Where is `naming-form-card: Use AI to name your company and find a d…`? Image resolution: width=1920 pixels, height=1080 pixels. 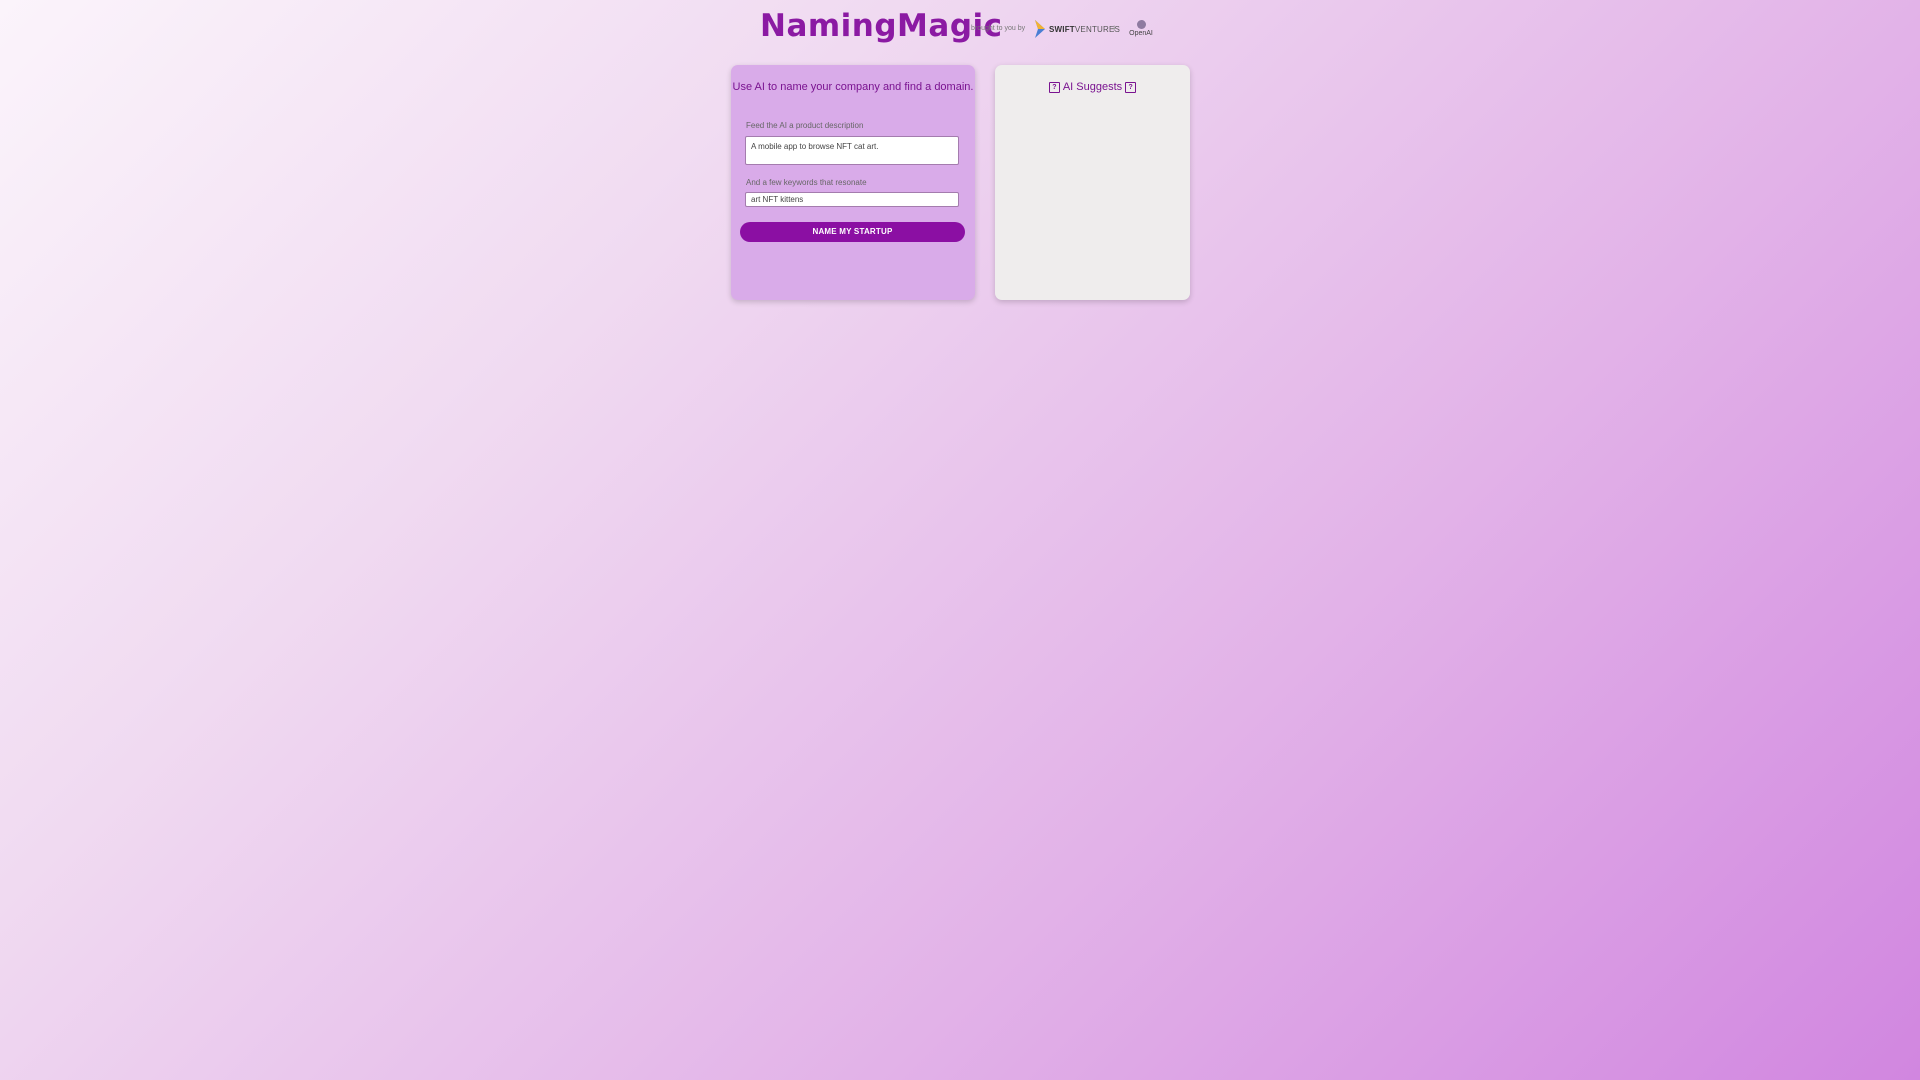 naming-form-card: Use AI to name your company and find a d… is located at coordinates (853, 182).